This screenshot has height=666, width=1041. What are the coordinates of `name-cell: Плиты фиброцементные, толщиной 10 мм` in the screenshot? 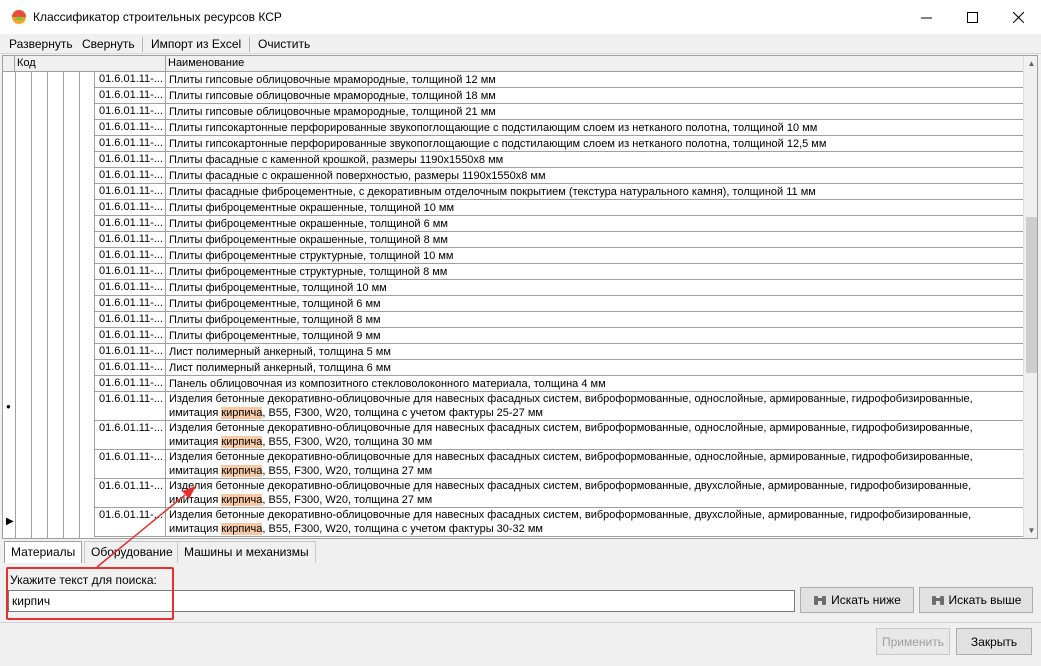 It's located at (594, 288).